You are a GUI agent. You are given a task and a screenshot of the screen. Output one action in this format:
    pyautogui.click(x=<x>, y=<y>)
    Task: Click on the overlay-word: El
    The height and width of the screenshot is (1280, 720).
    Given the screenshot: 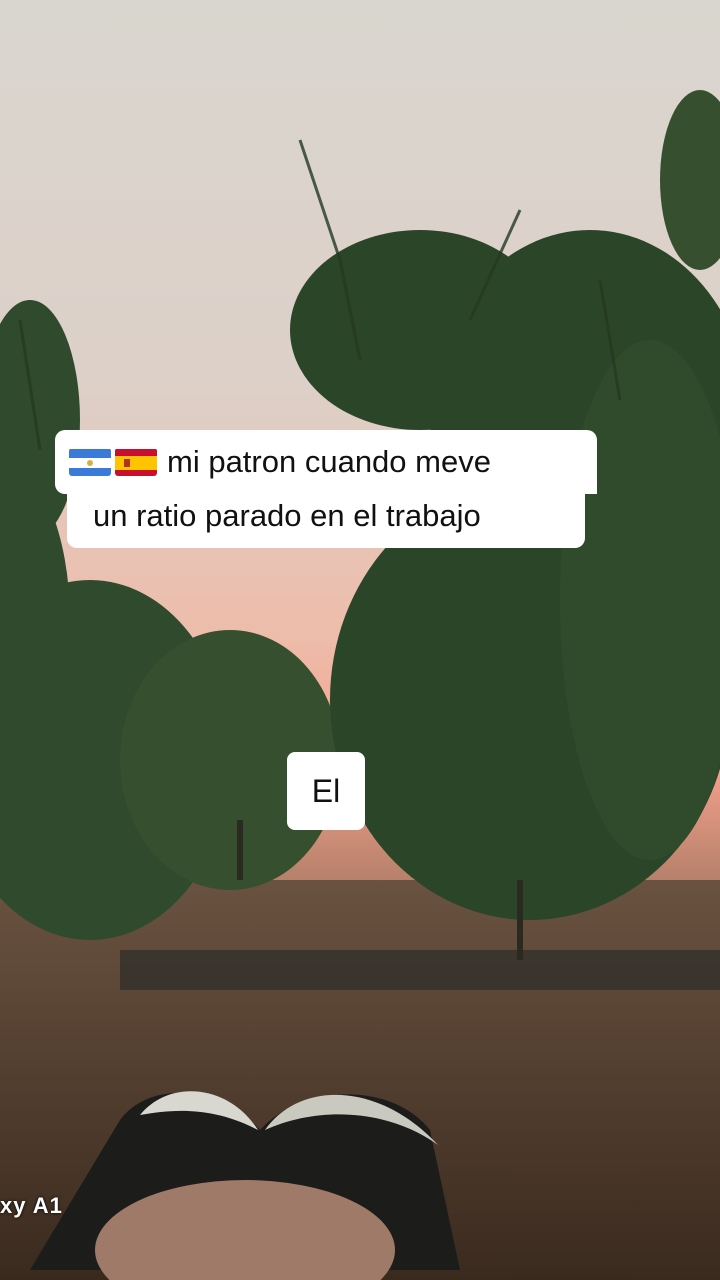 What is the action you would take?
    pyautogui.click(x=326, y=790)
    